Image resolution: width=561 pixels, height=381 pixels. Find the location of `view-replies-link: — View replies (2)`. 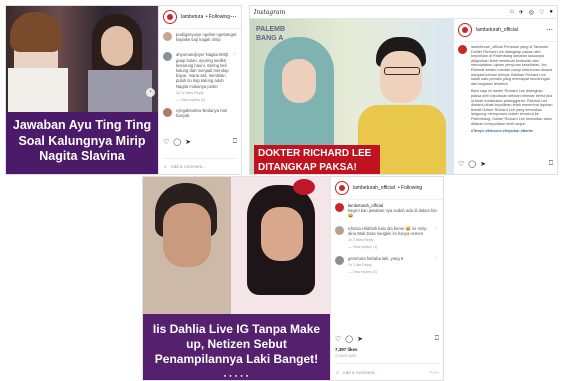

view-replies-link: — View replies (2) is located at coordinates (395, 272).